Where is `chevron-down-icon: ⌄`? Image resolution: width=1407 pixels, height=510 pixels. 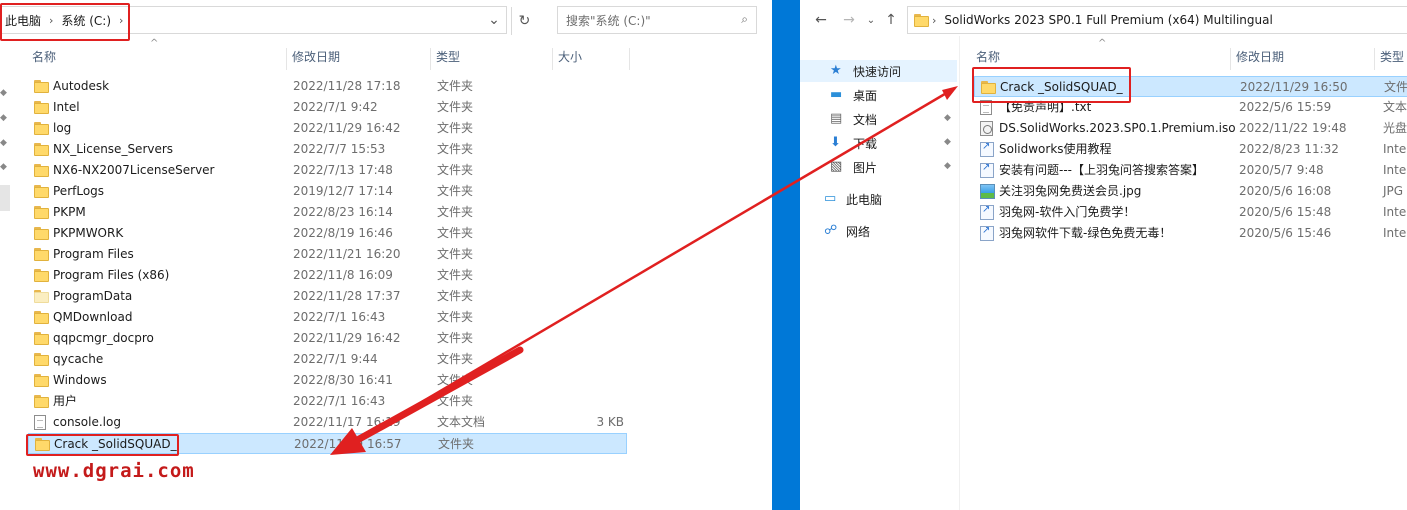
chevron-down-icon: ⌄ is located at coordinates (494, 20).